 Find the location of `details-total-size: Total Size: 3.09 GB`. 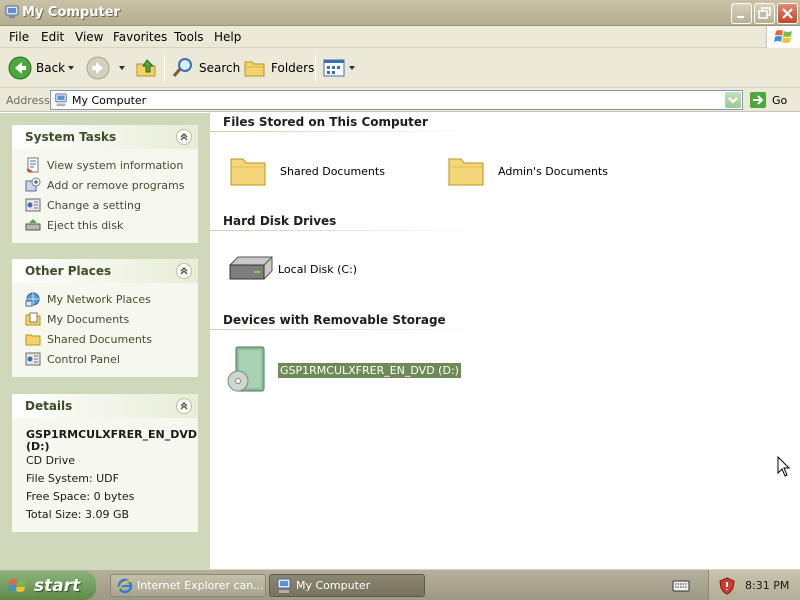

details-total-size: Total Size: 3.09 GB is located at coordinates (78, 514).